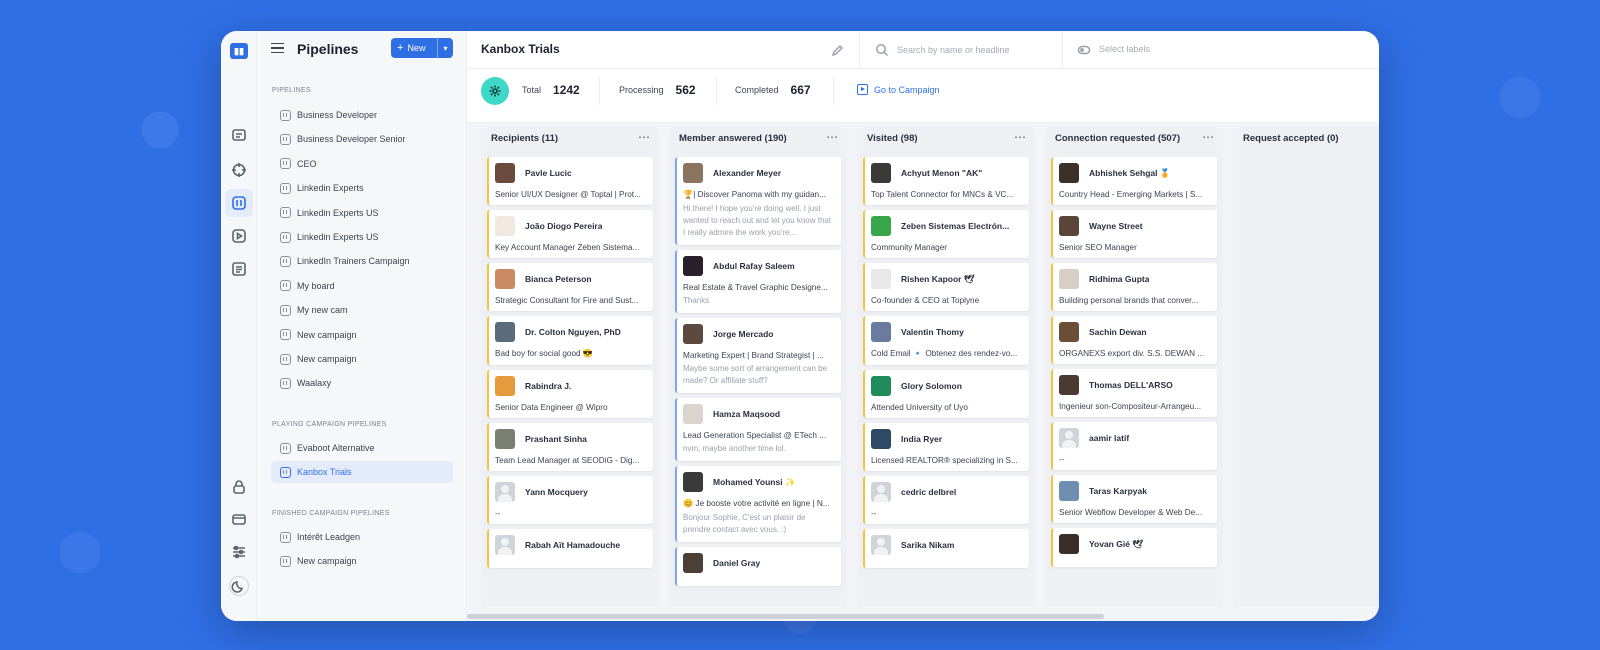  What do you see at coordinates (898, 89) in the screenshot?
I see `go-to-campaign-link: Go to Campaign` at bounding box center [898, 89].